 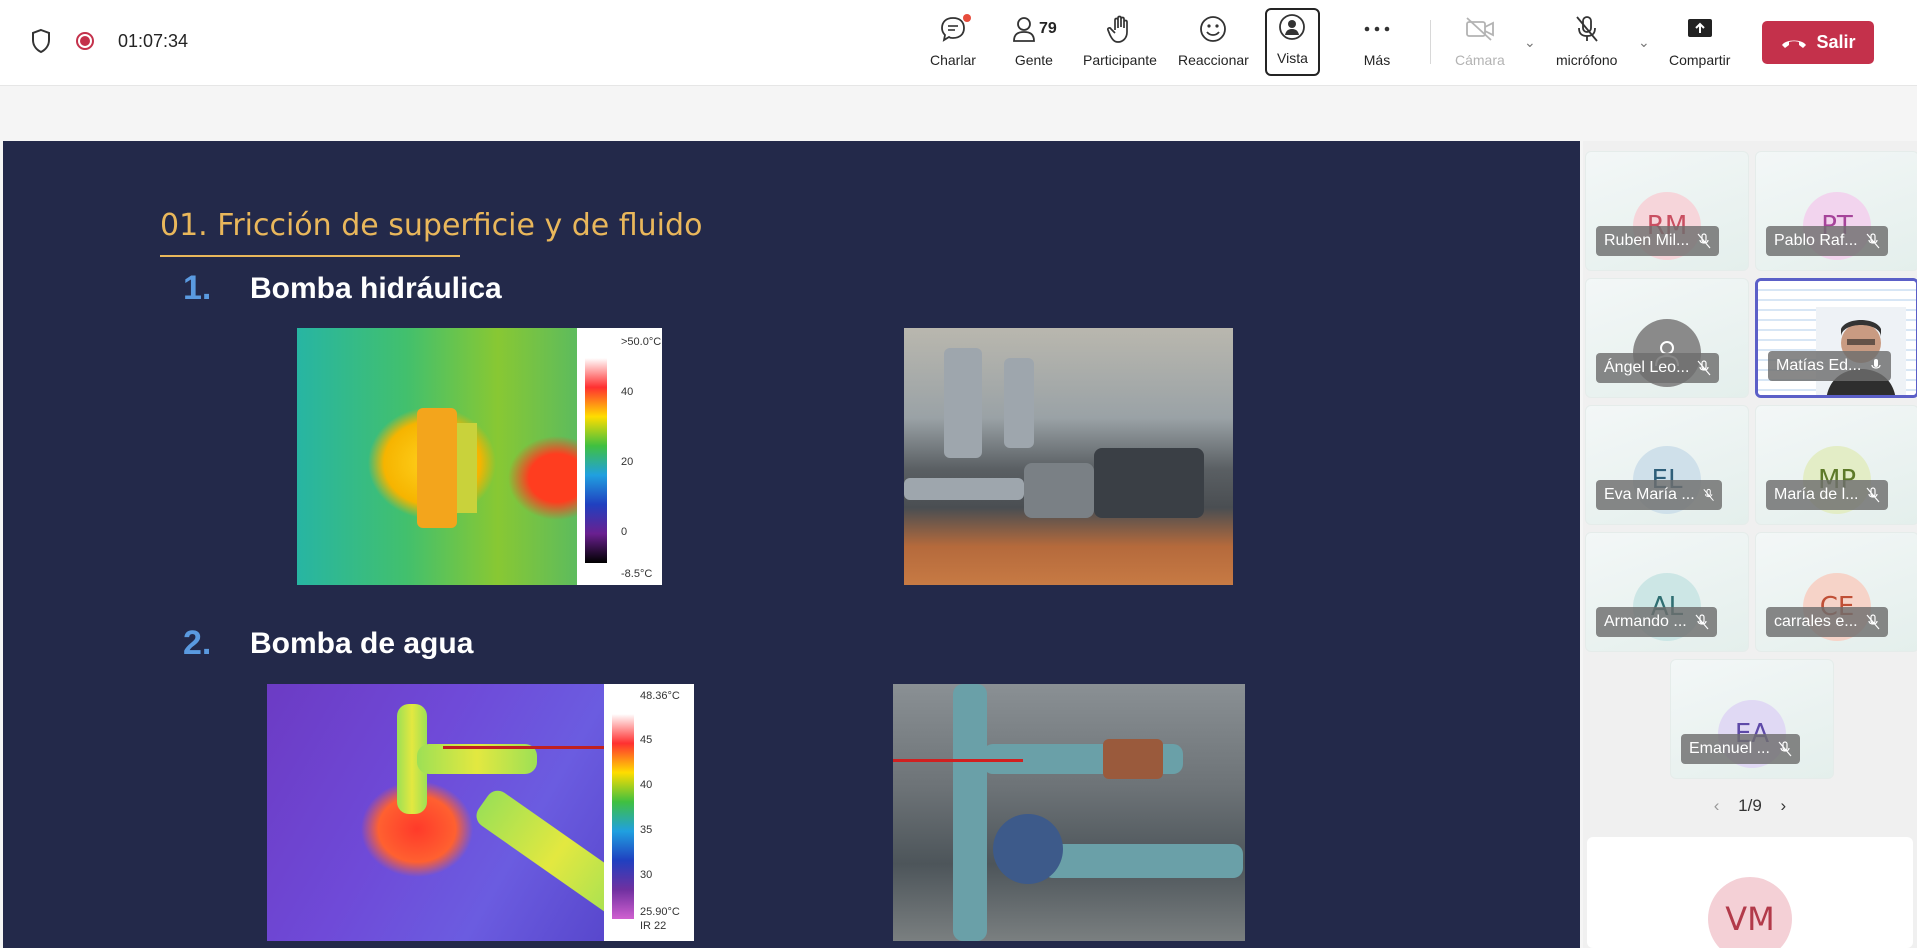 I want to click on people-button: 79 Gente, so click(x=1034, y=43).